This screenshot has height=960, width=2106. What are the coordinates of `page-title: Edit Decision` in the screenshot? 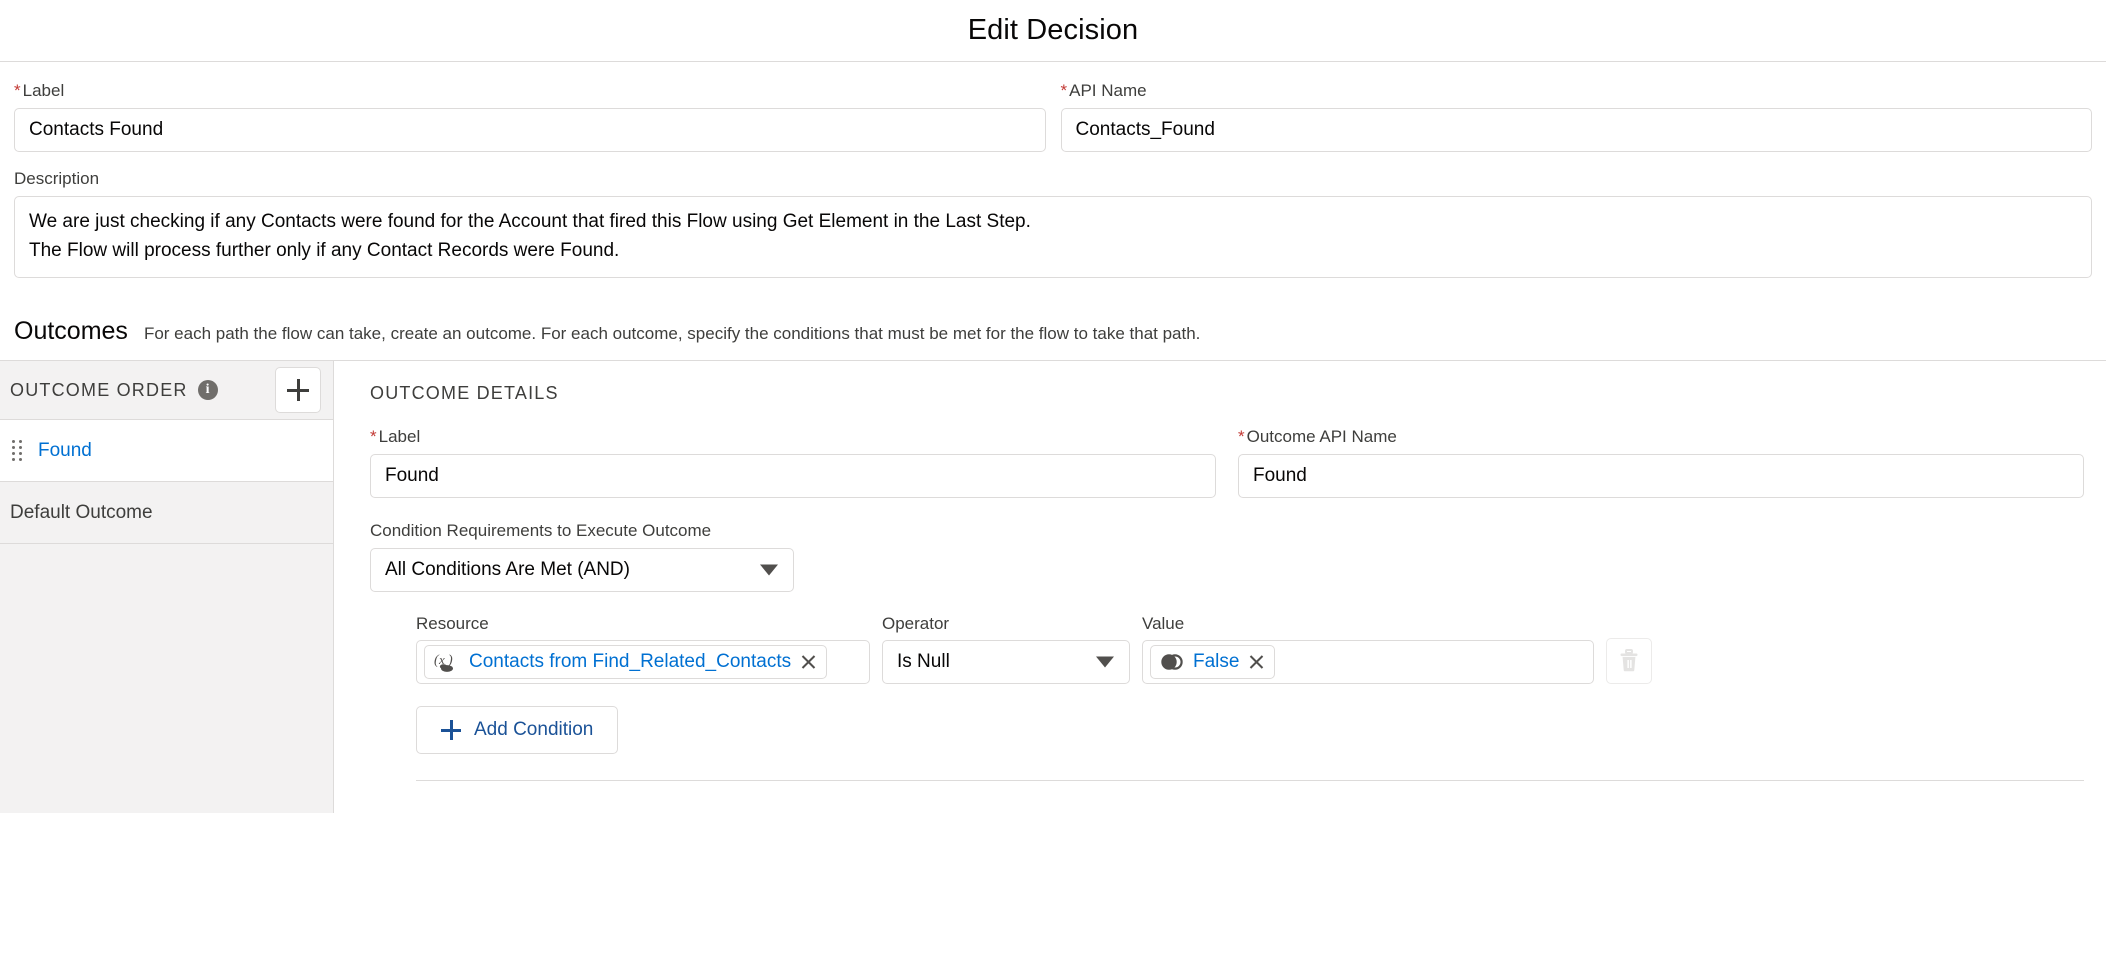 It's located at (1053, 30).